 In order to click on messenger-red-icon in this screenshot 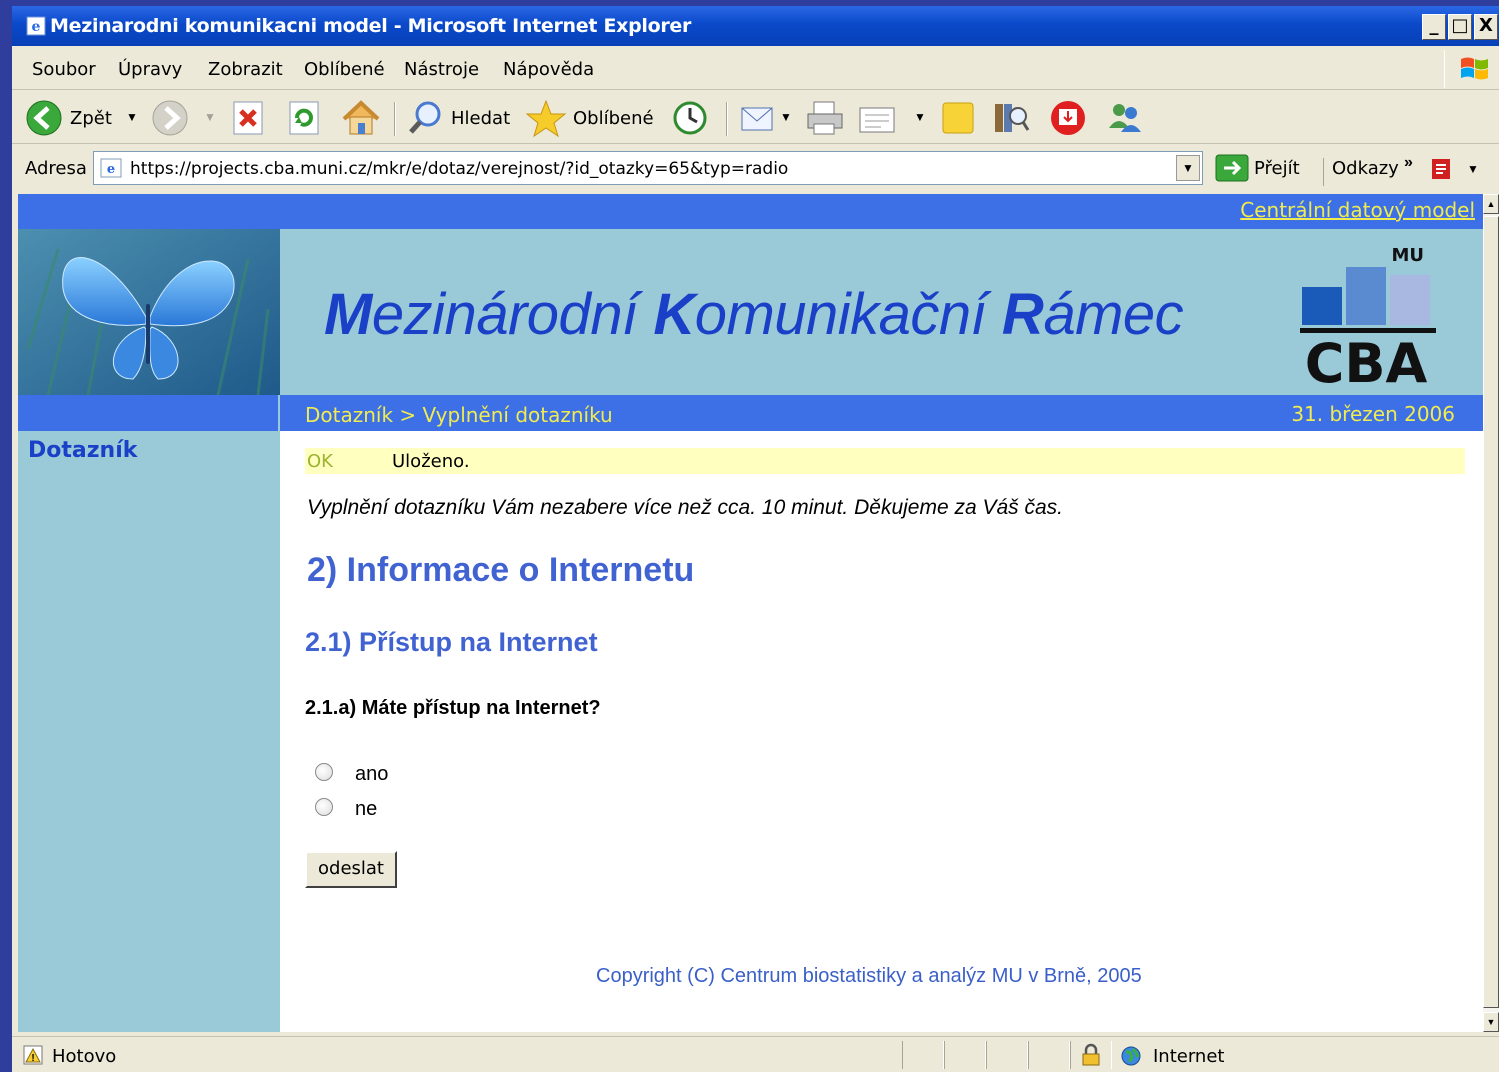, I will do `click(1068, 118)`.